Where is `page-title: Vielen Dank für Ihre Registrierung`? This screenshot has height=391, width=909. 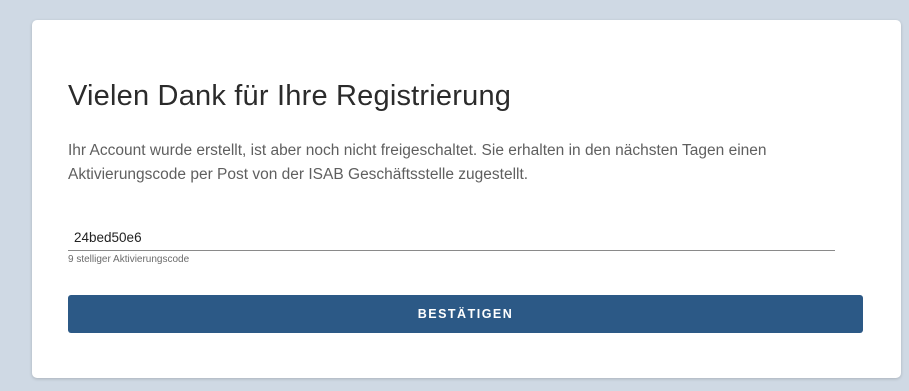
page-title: Vielen Dank für Ihre Registrierung is located at coordinates (290, 96).